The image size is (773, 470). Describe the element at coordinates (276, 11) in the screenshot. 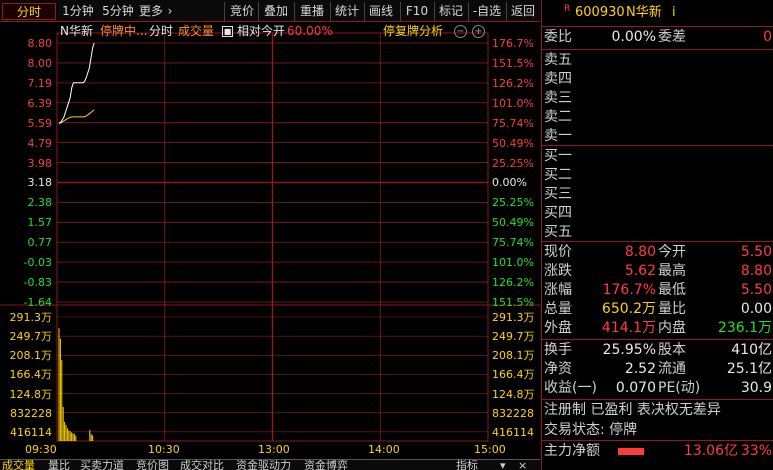

I see `overlay-button: 叠加` at that location.